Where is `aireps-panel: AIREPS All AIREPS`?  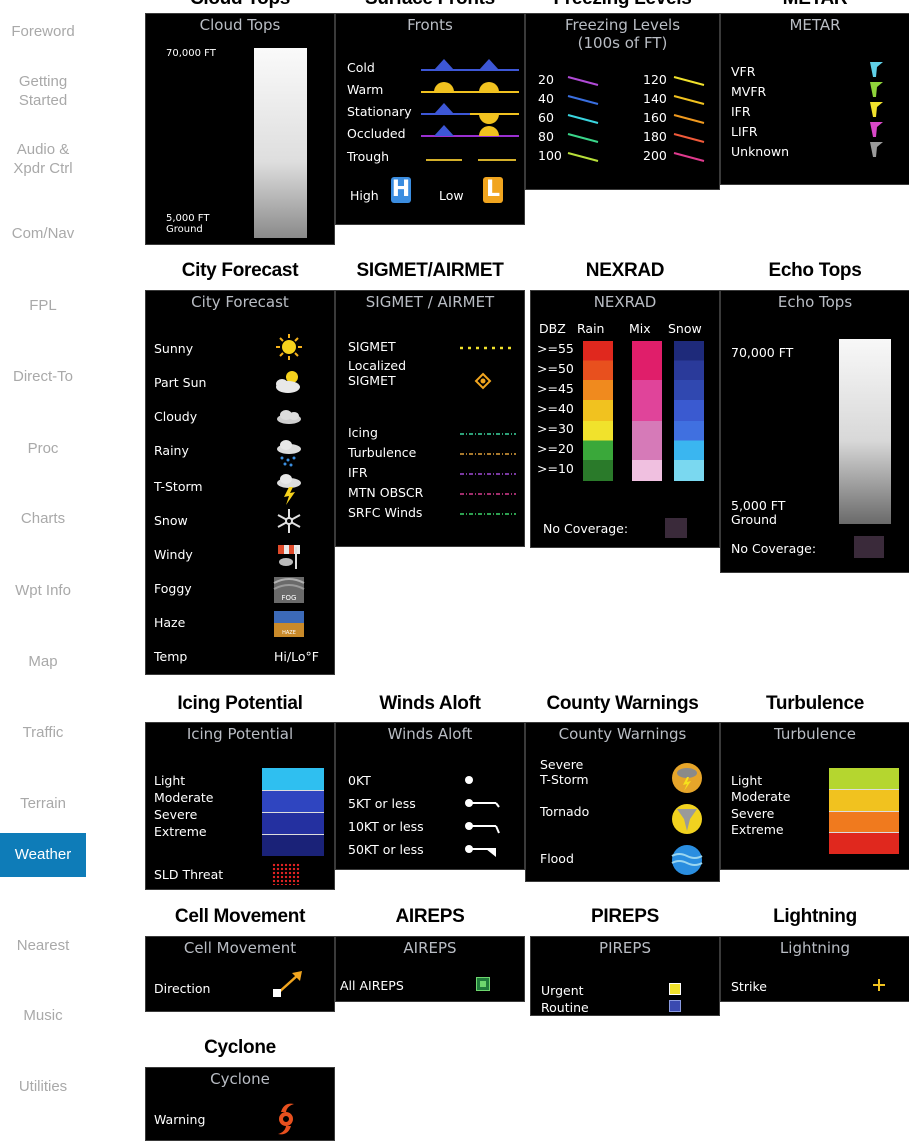
aireps-panel: AIREPS All AIREPS is located at coordinates (430, 969).